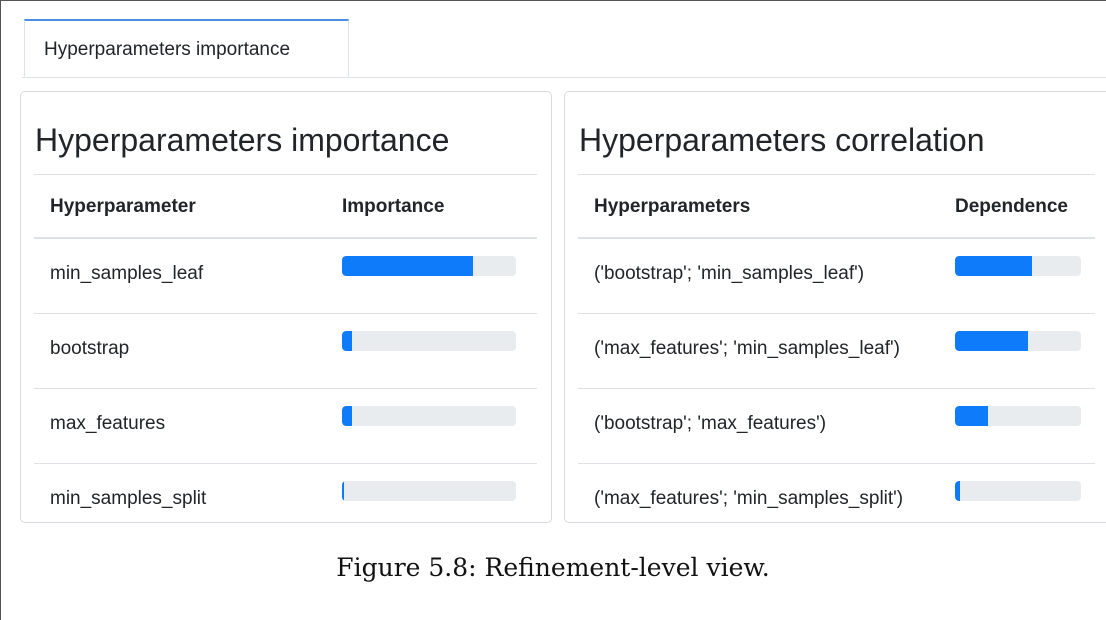 This screenshot has height=620, width=1106. What do you see at coordinates (672, 206) in the screenshot?
I see `column-header-hyperparameters: Hyperparameters` at bounding box center [672, 206].